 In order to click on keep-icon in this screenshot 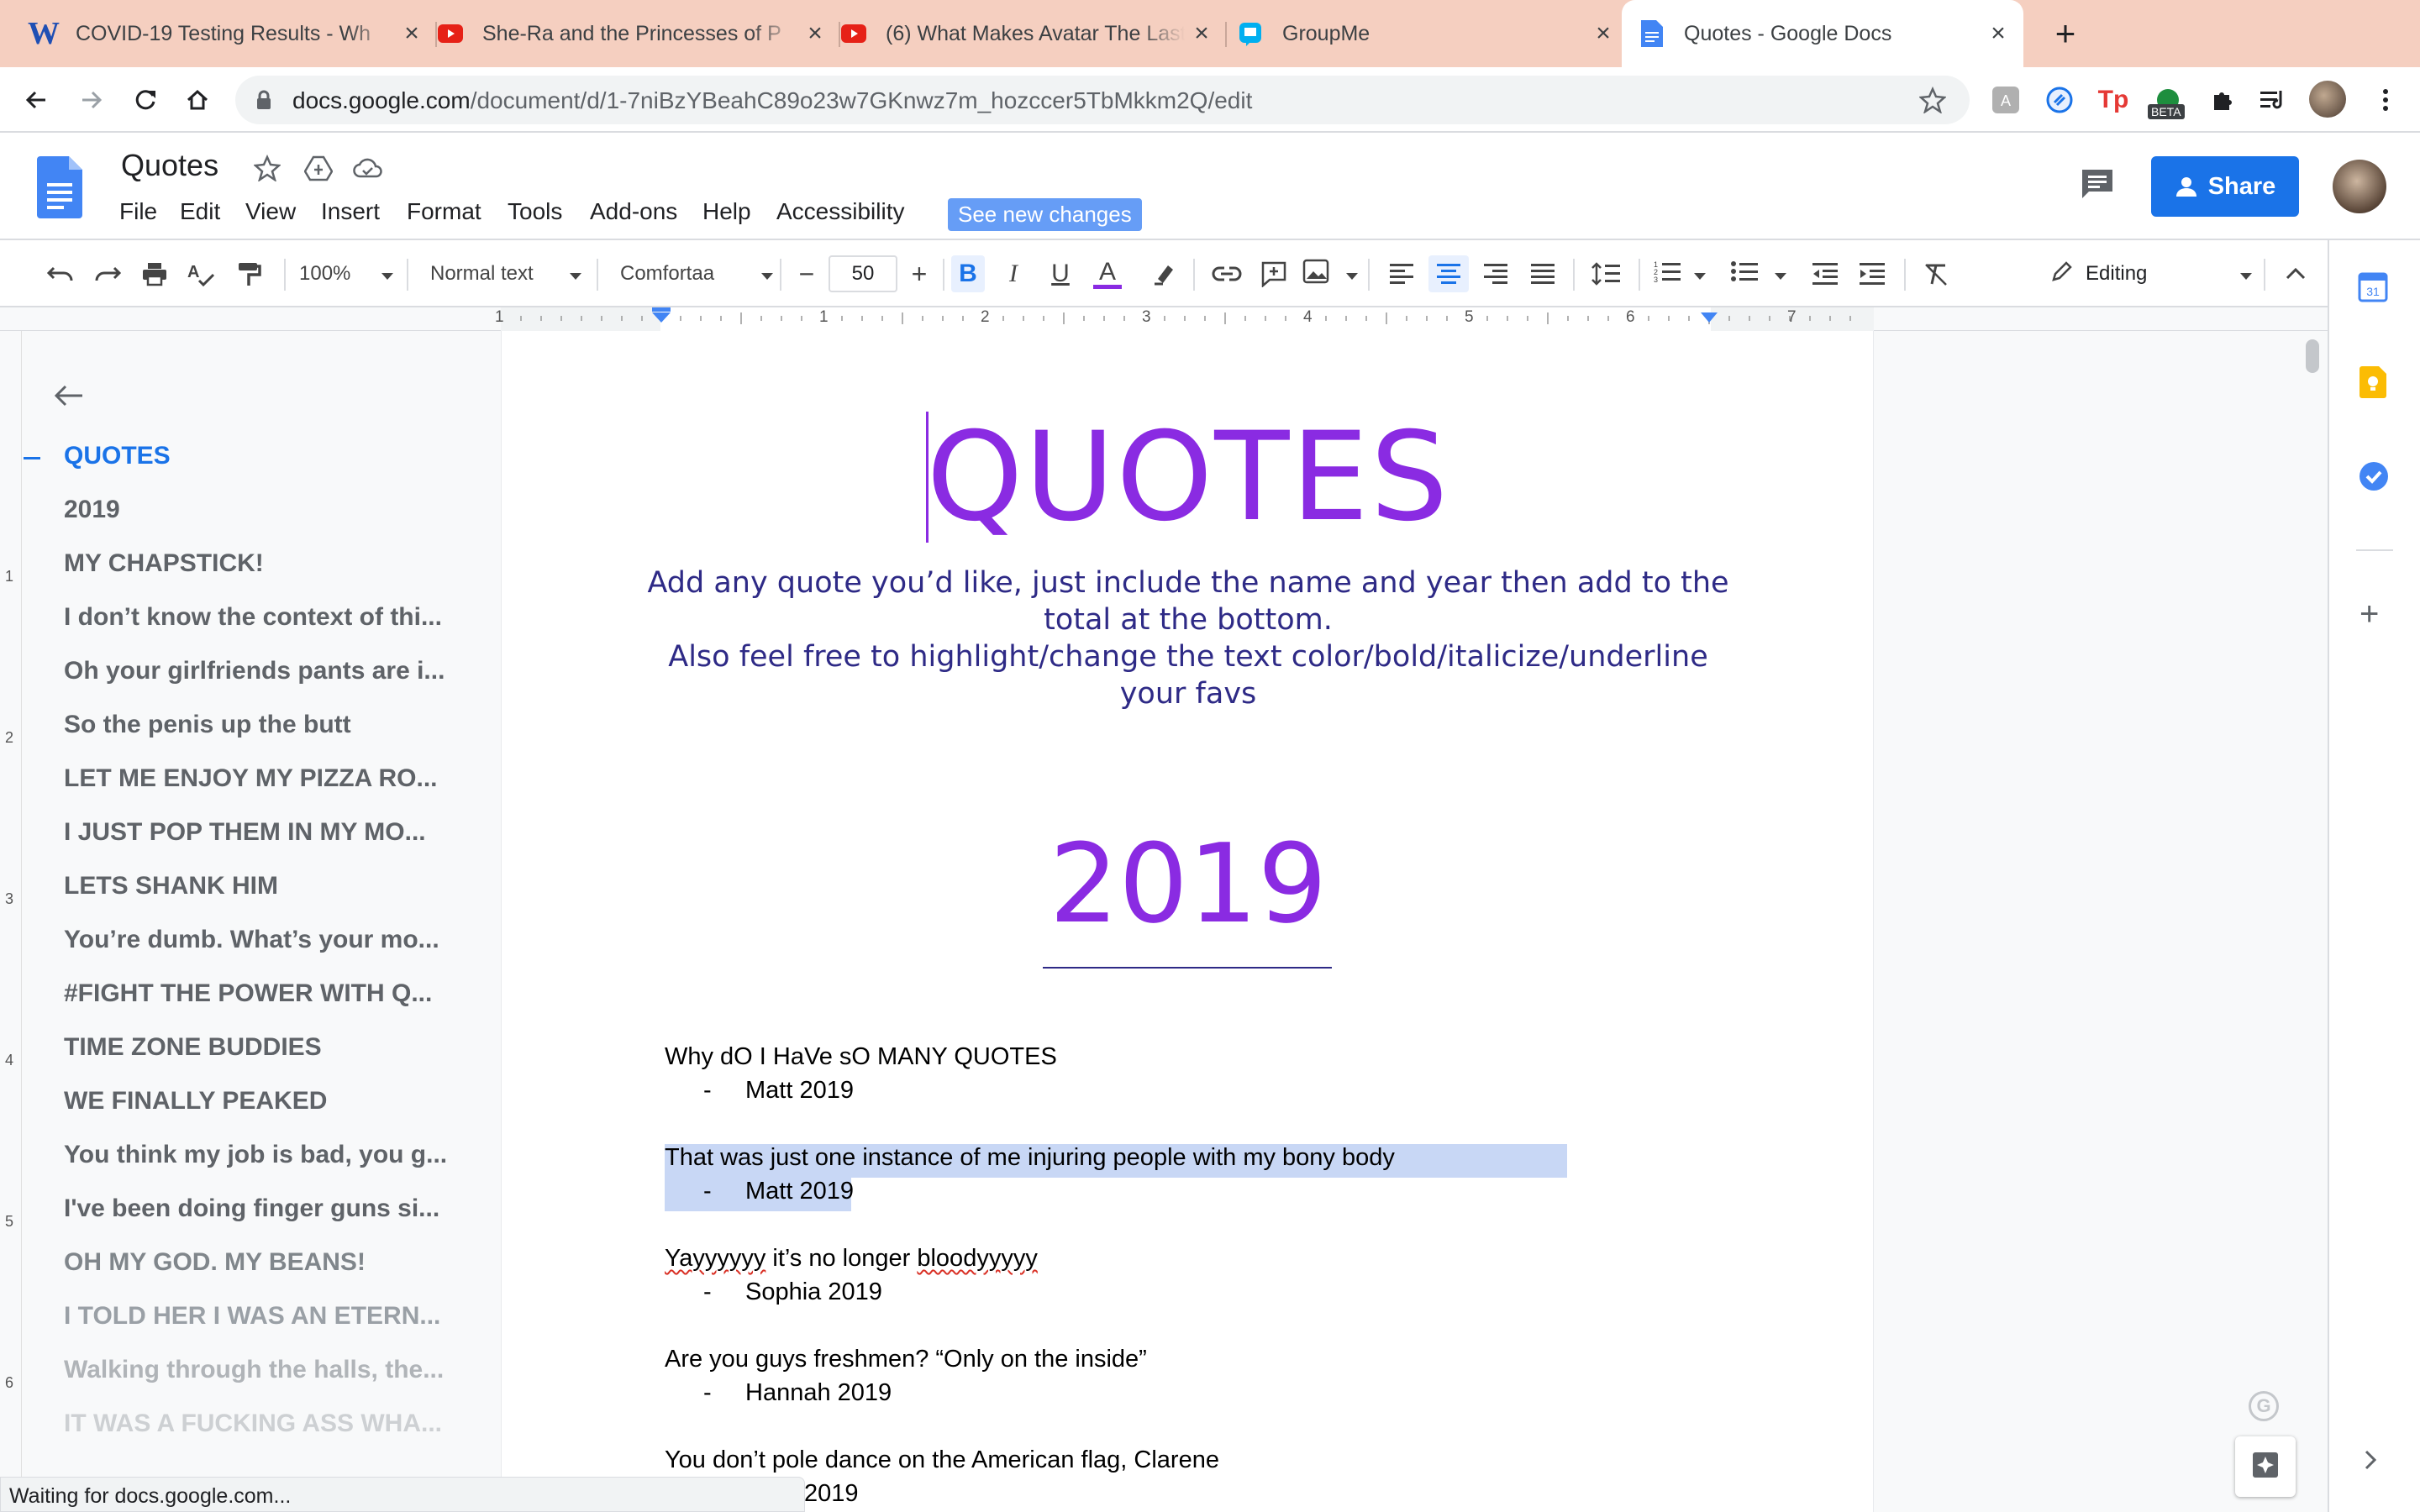, I will do `click(2373, 384)`.